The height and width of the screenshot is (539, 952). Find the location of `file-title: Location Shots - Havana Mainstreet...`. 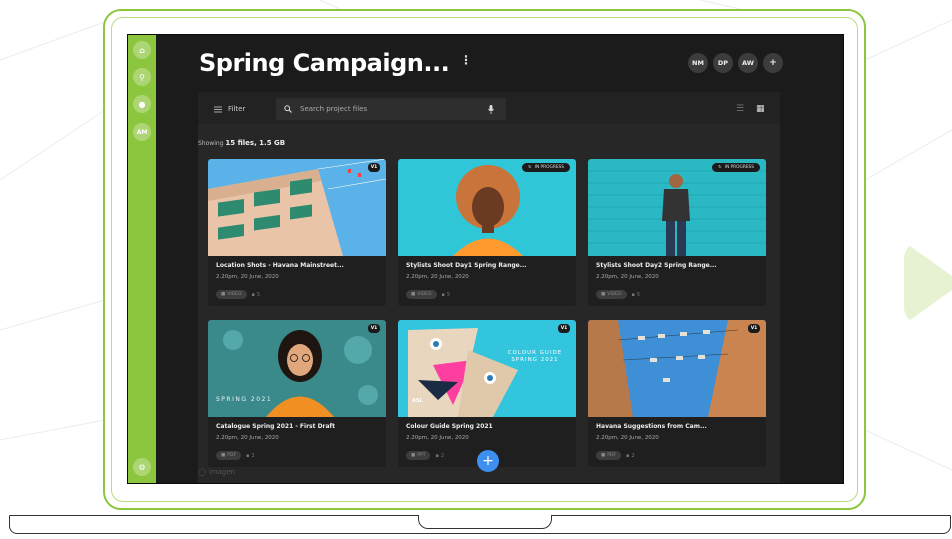

file-title: Location Shots - Havana Mainstreet... is located at coordinates (280, 265).